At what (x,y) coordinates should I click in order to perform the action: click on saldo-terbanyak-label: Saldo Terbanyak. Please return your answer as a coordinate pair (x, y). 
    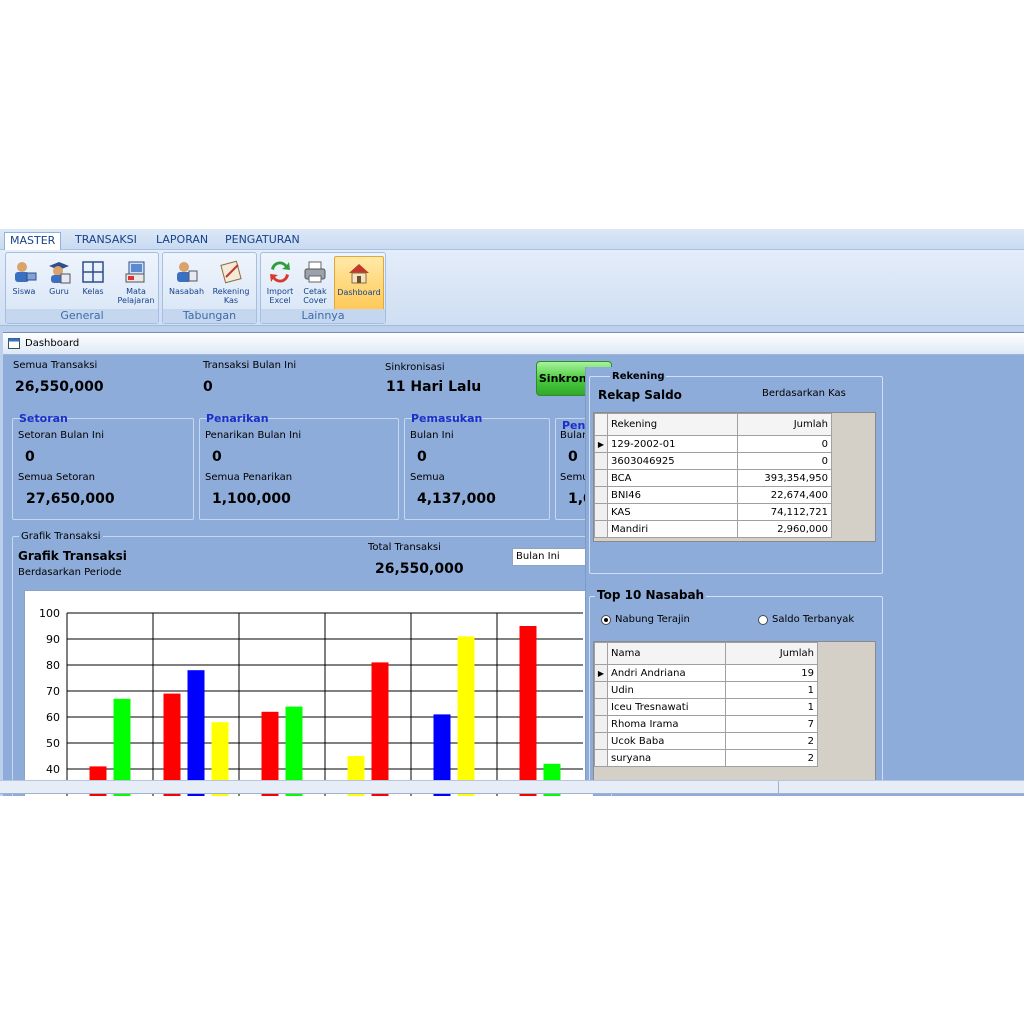
    Looking at the image, I should click on (813, 619).